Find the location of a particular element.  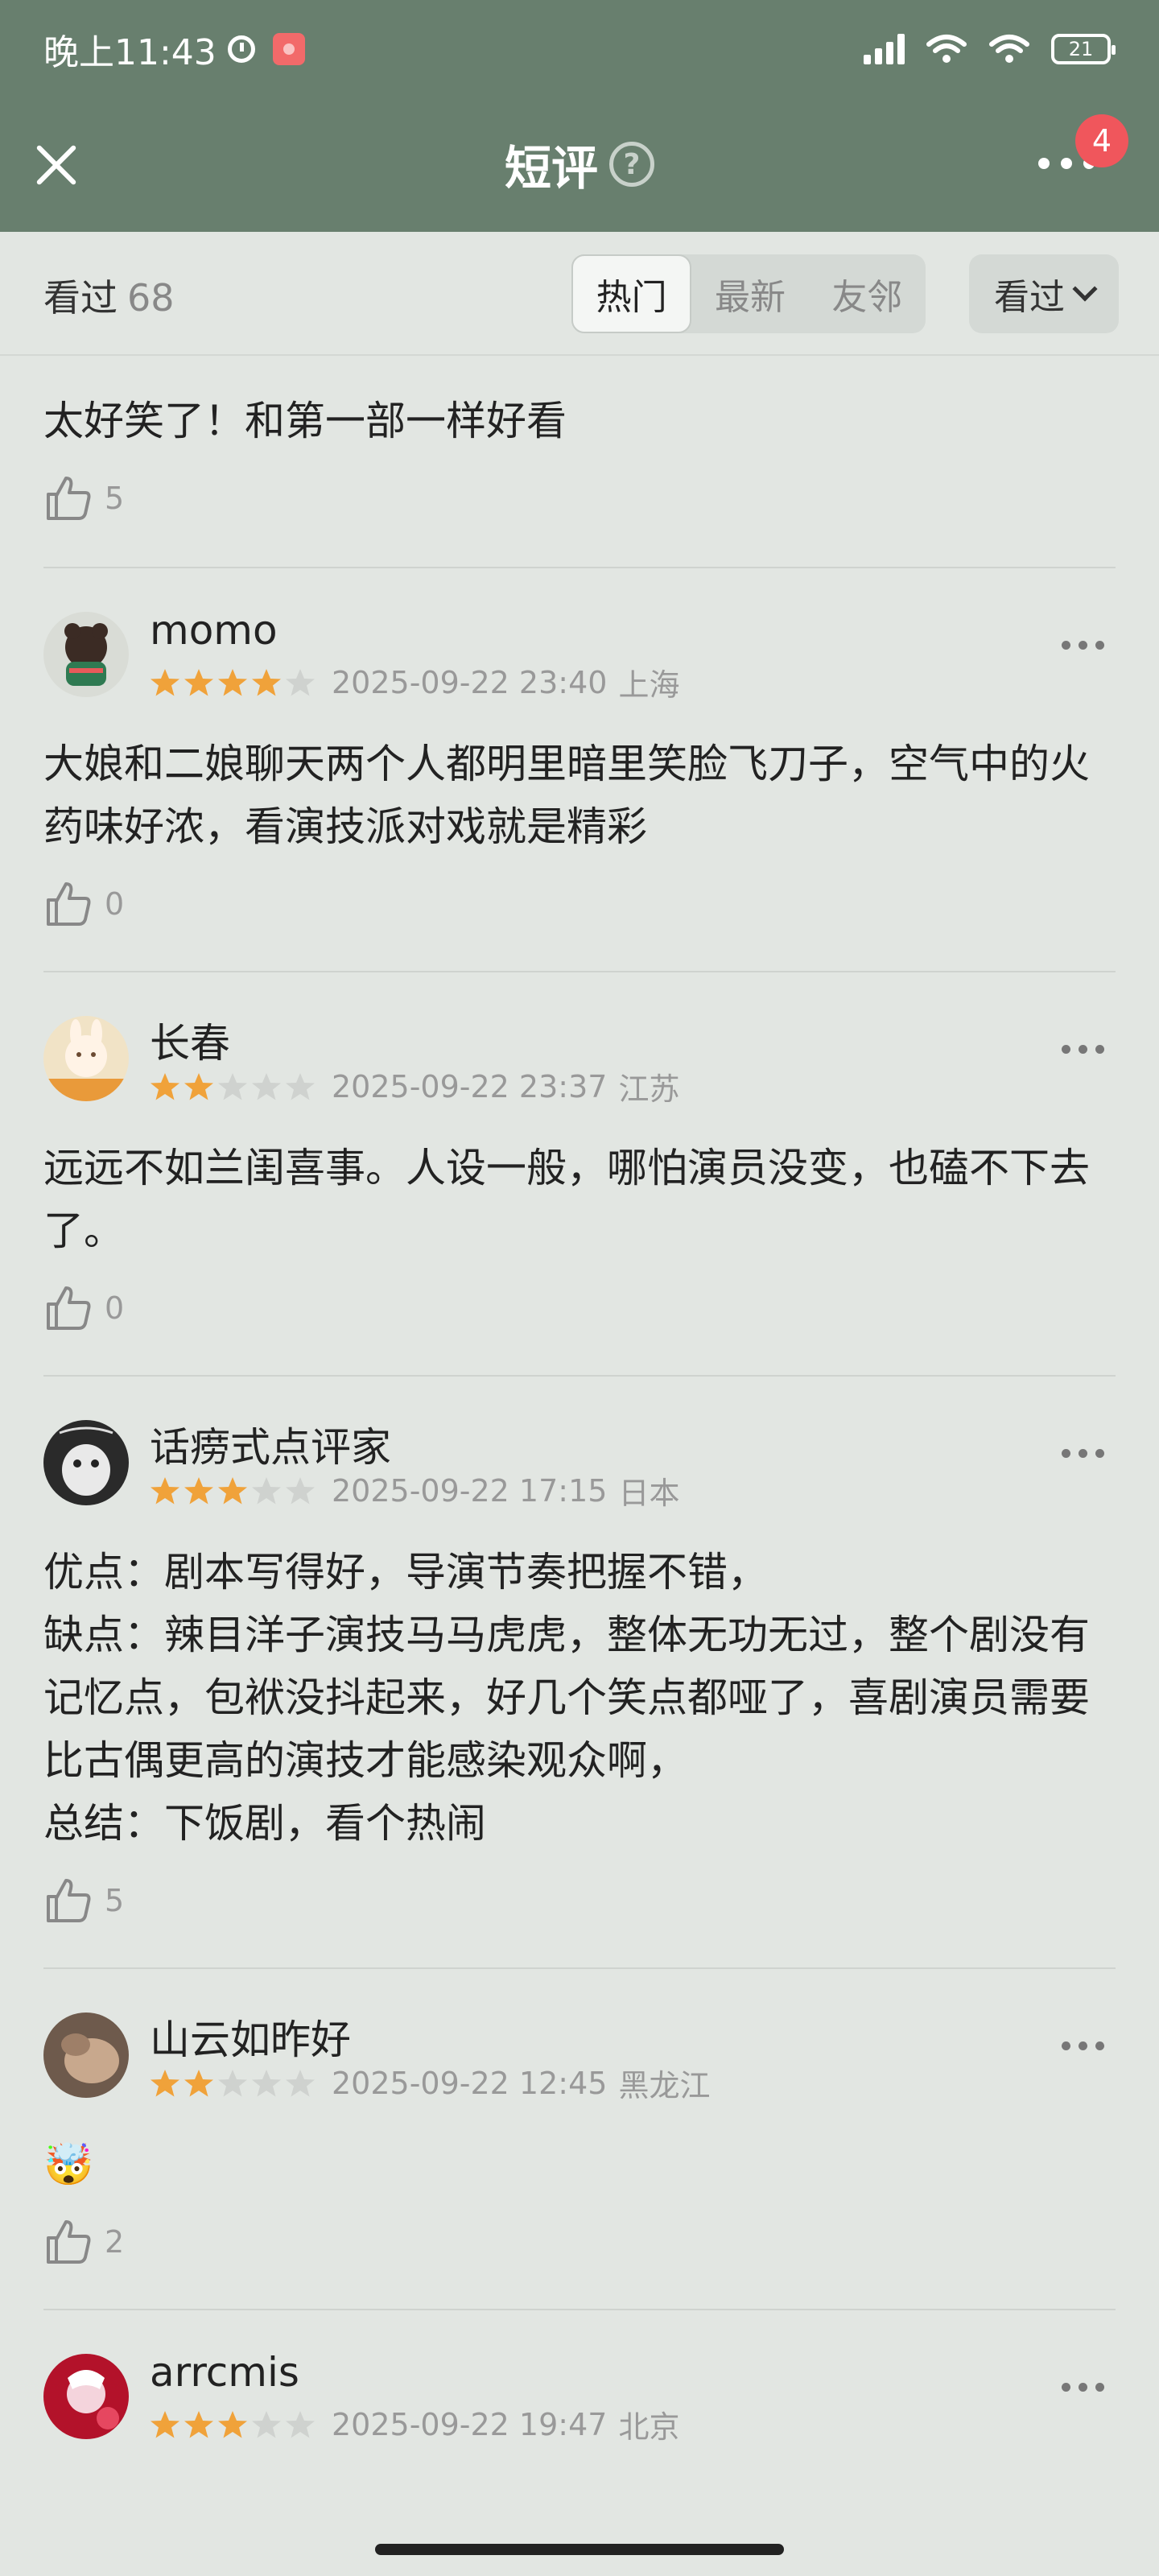

home-indicator is located at coordinates (579, 2549).